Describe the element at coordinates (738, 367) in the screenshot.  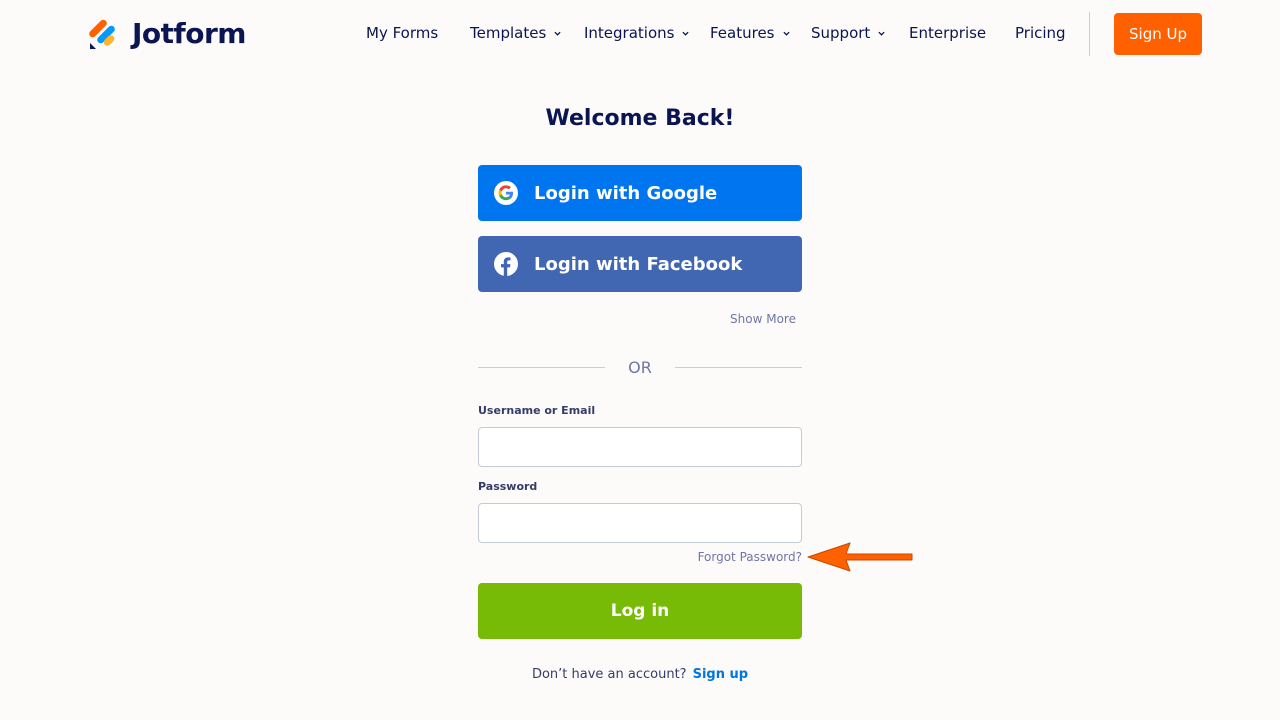
I see `divider-line-right` at that location.